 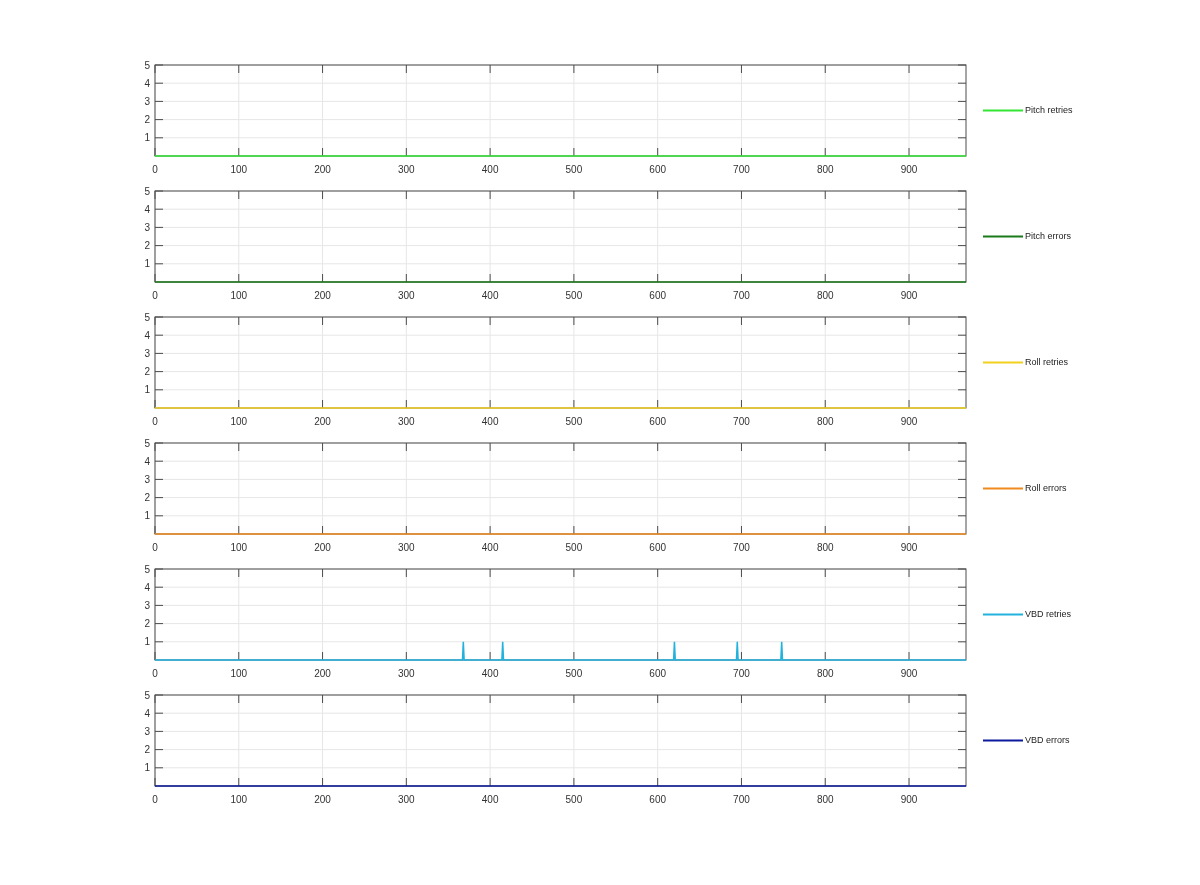 I want to click on legend-label: Pitch errors, so click(x=1048, y=236).